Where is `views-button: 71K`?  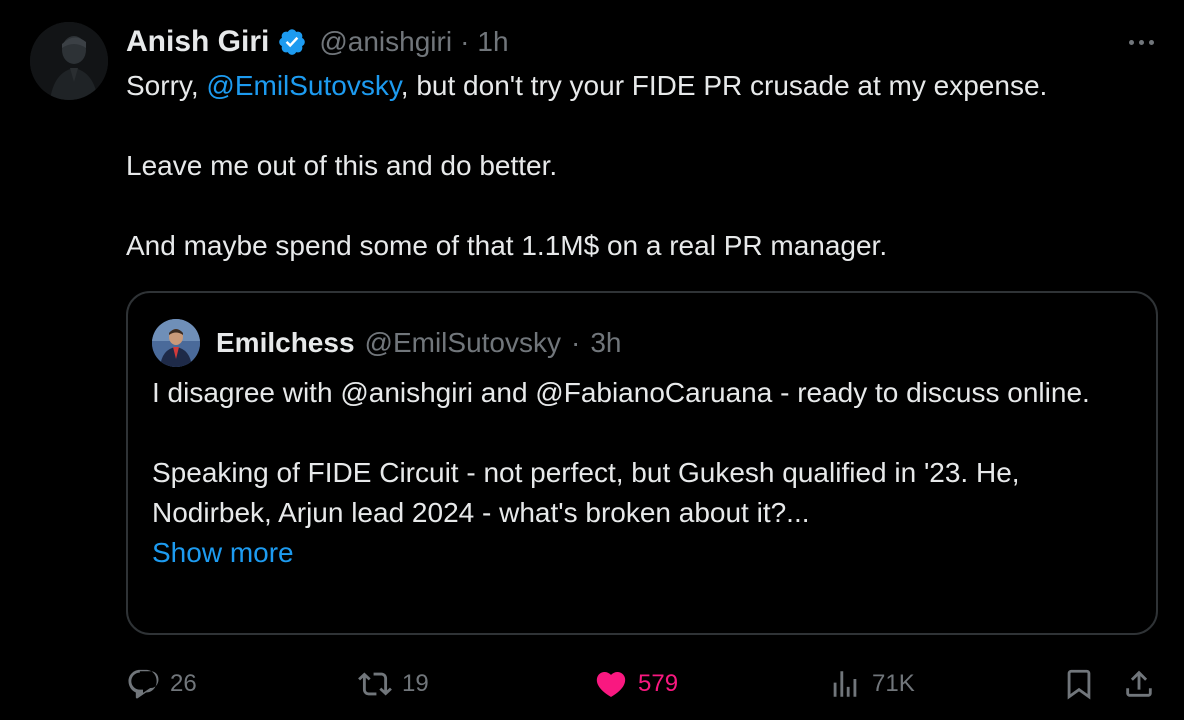 views-button: 71K is located at coordinates (871, 684).